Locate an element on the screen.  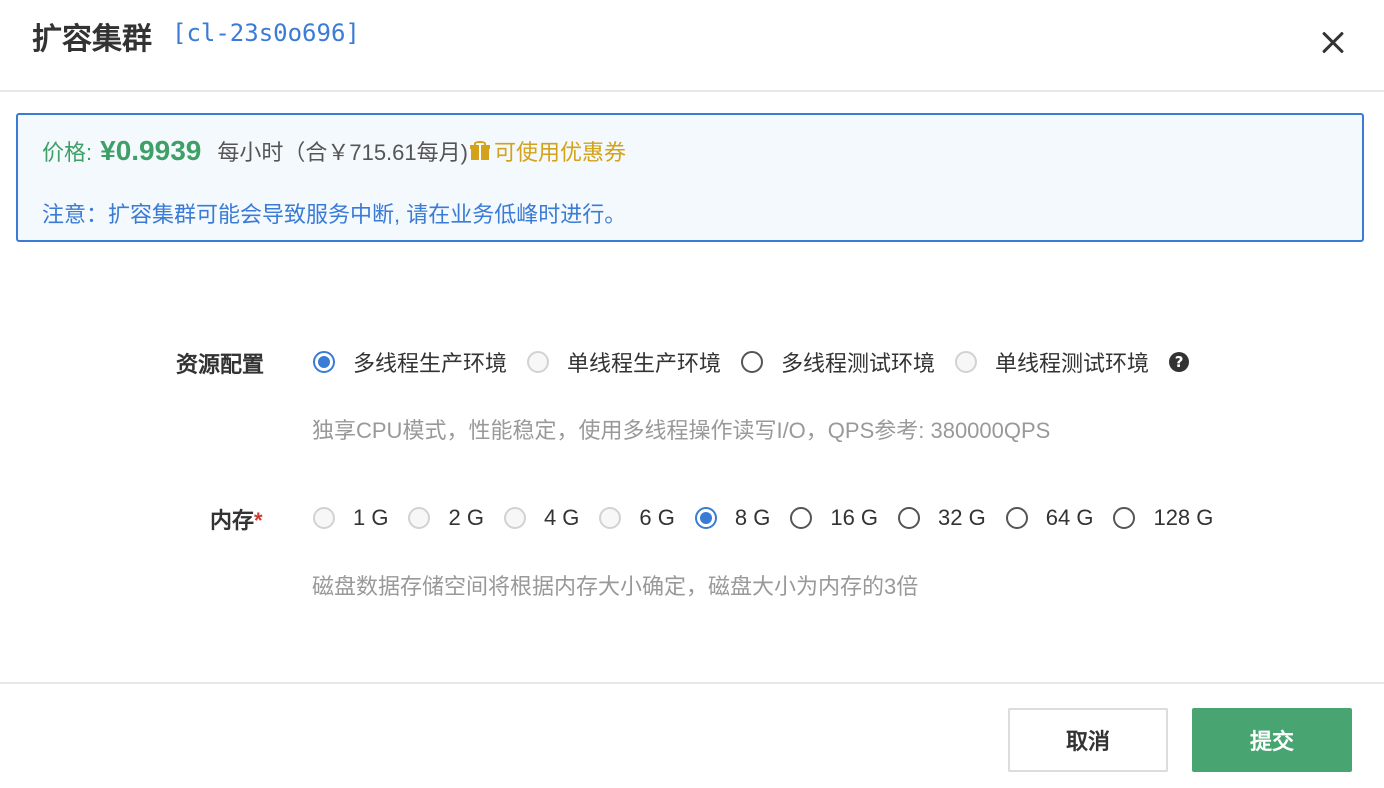
memory-option-2: 4 G is located at coordinates (541, 518).